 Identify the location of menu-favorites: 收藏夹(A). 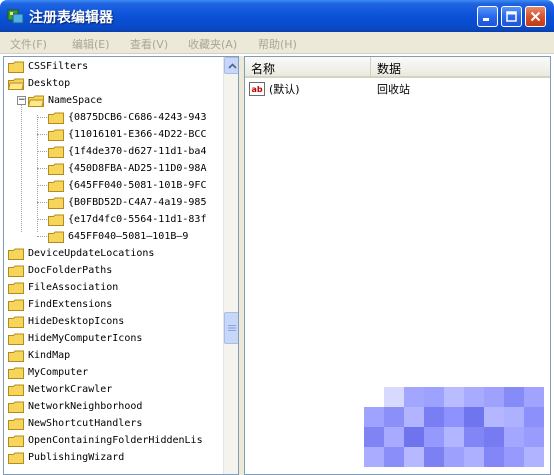
(212, 44).